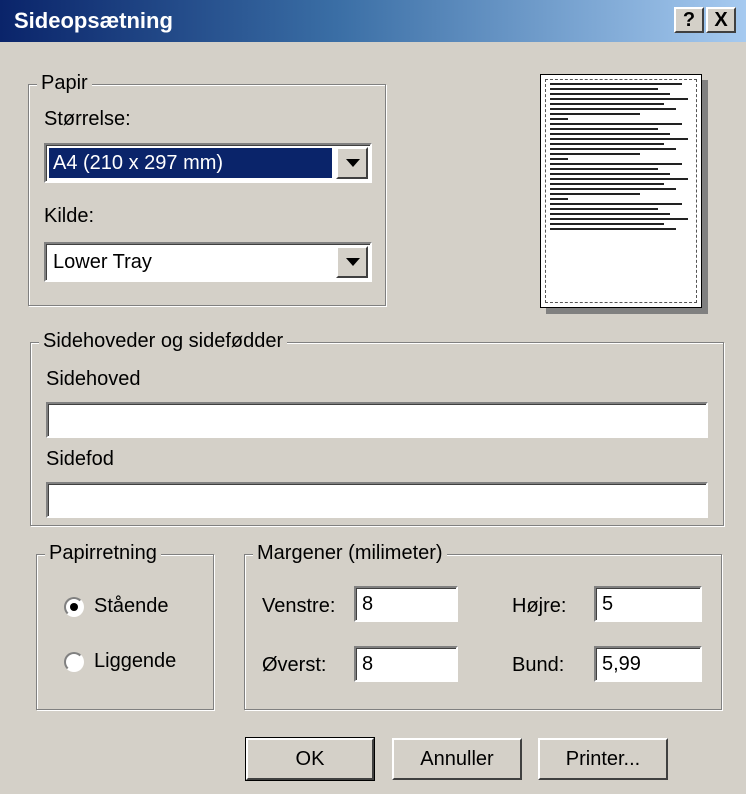 The height and width of the screenshot is (794, 746). I want to click on portrait-radio, so click(74, 607).